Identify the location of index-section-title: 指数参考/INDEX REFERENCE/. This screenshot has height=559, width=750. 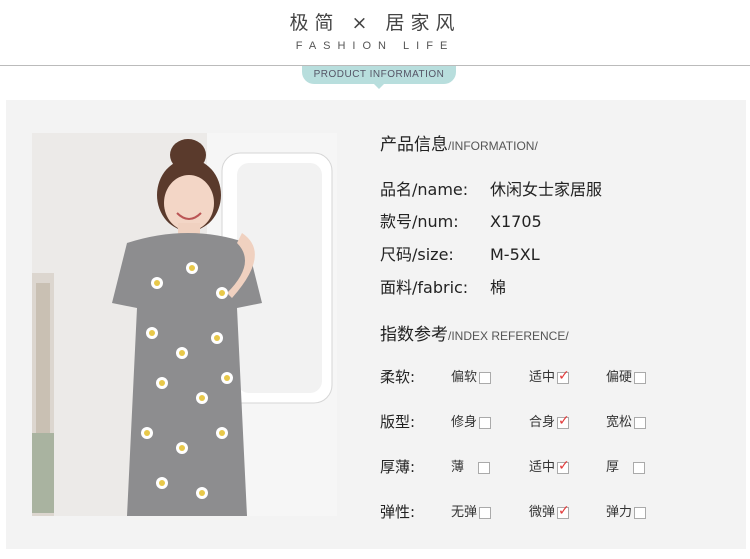
(474, 332).